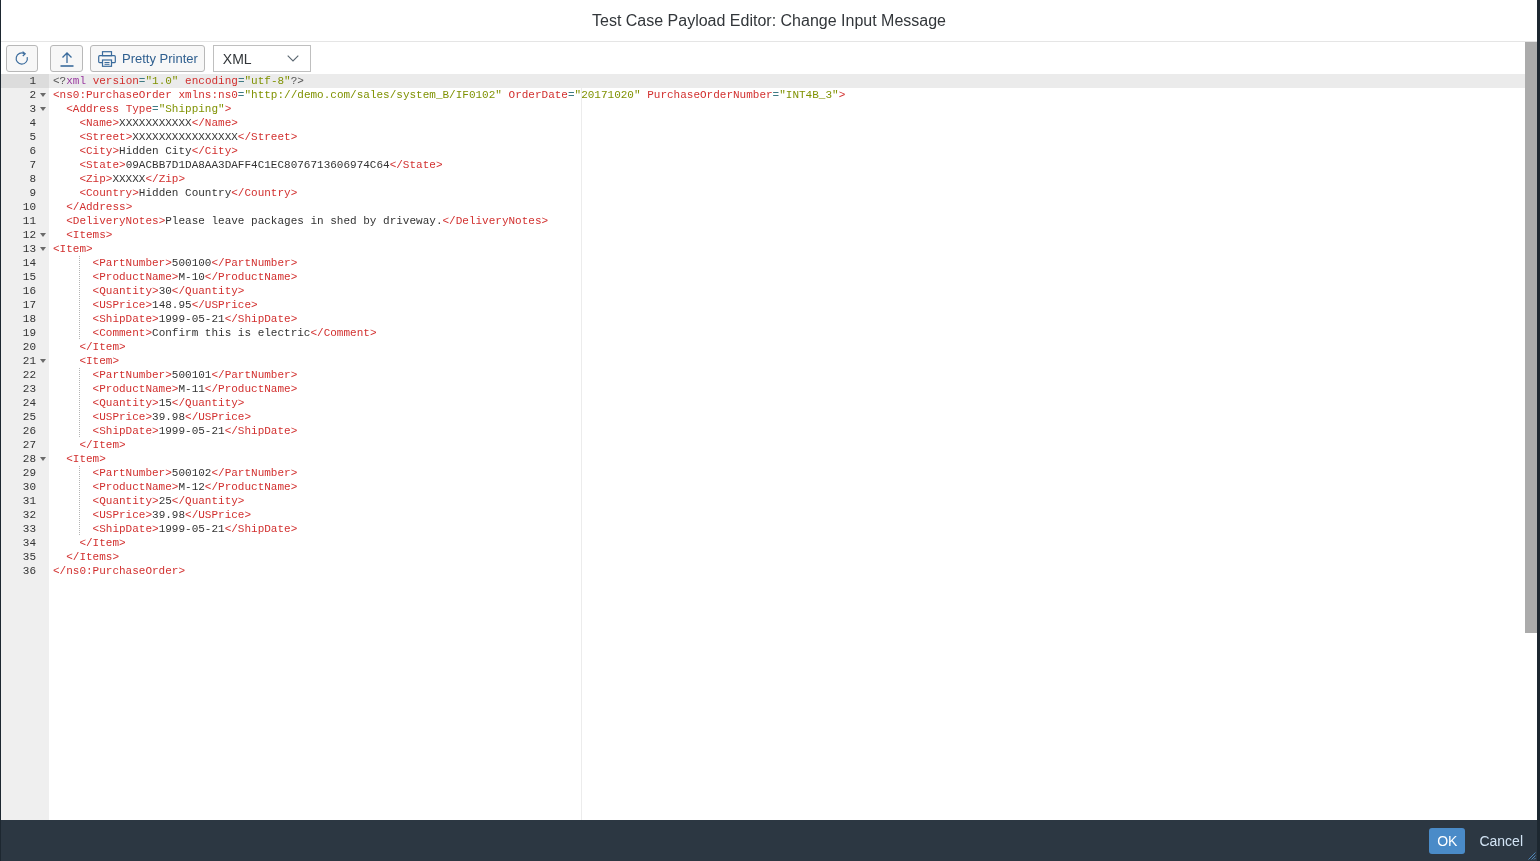 This screenshot has width=1540, height=861. Describe the element at coordinates (28, 319) in the screenshot. I see `line-number: 18` at that location.